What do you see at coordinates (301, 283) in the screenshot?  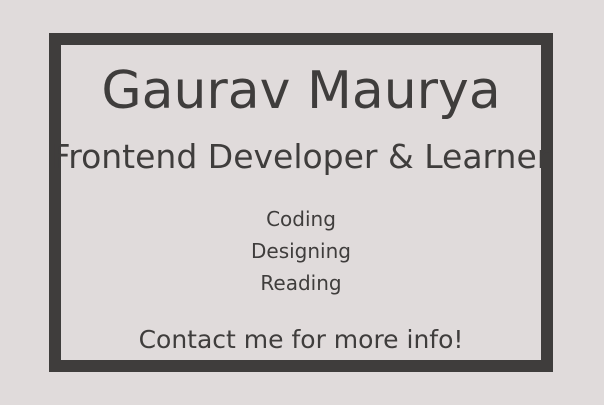 I see `hobby-item-reading: Reading` at bounding box center [301, 283].